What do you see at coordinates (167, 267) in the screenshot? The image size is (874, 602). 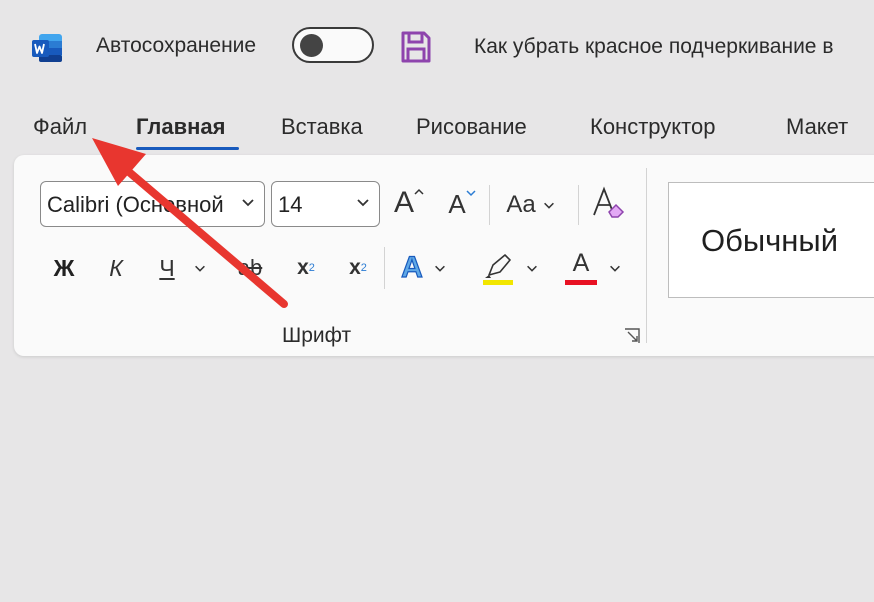 I see `underline-label: Ч` at bounding box center [167, 267].